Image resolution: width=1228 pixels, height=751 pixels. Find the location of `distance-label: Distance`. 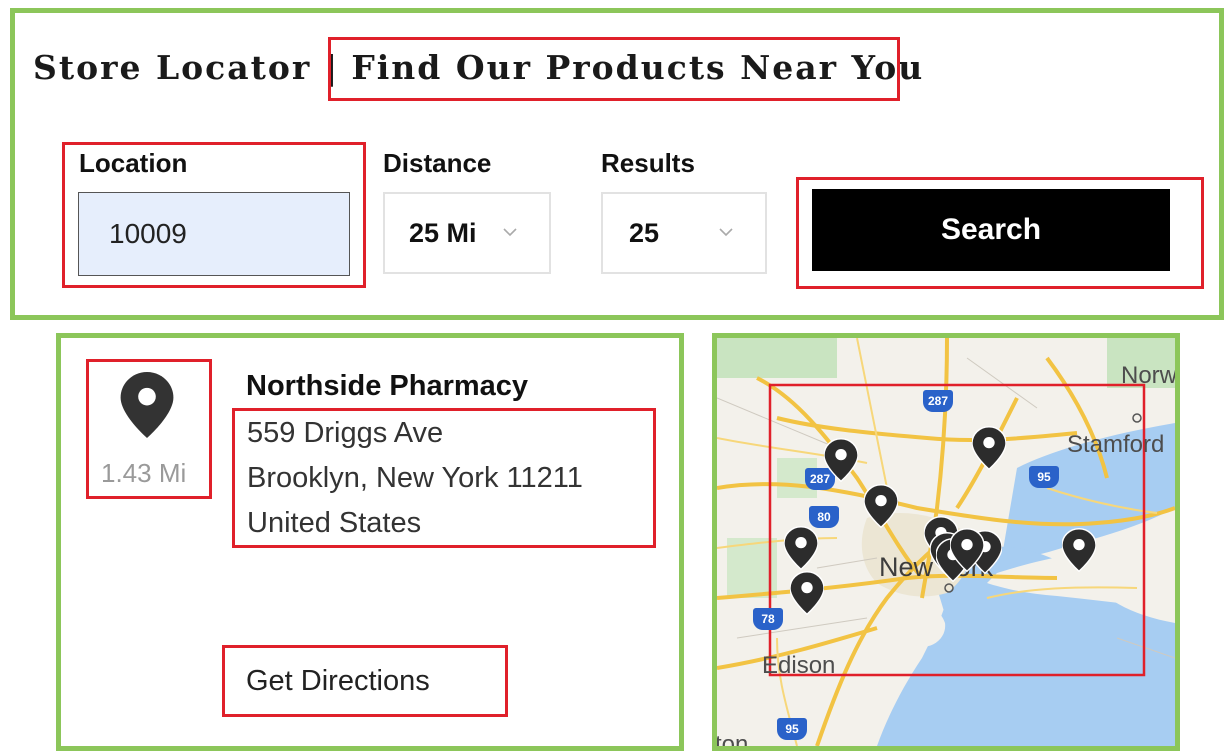

distance-label: Distance is located at coordinates (437, 163).